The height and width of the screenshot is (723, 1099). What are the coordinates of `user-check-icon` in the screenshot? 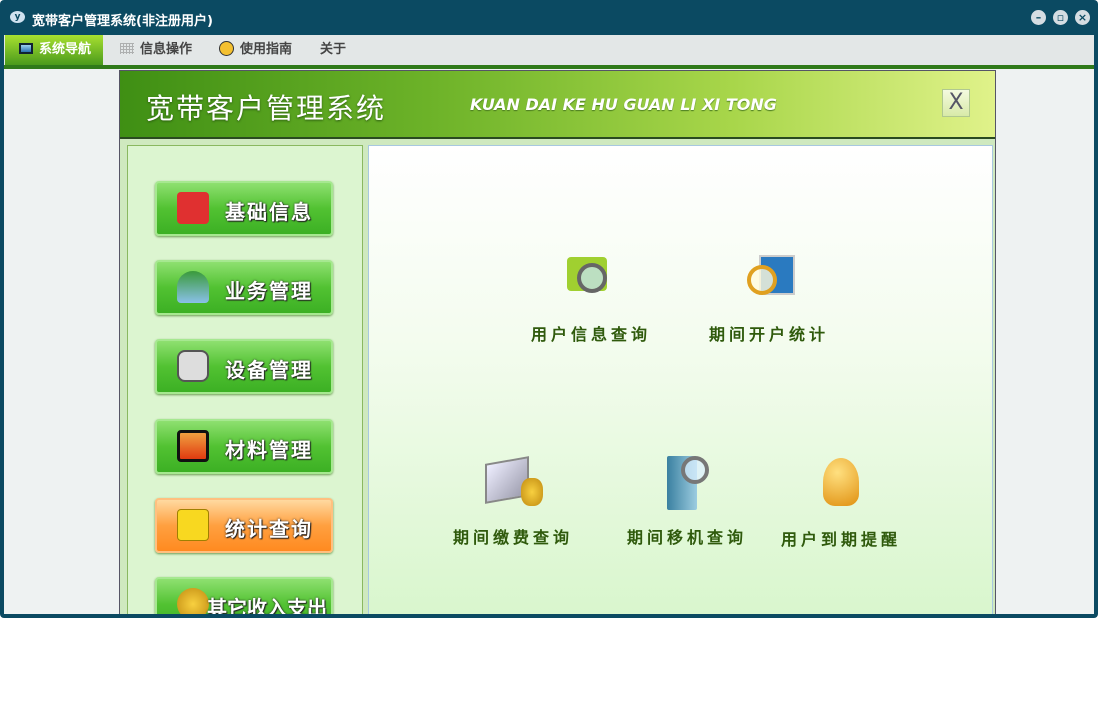 It's located at (193, 287).